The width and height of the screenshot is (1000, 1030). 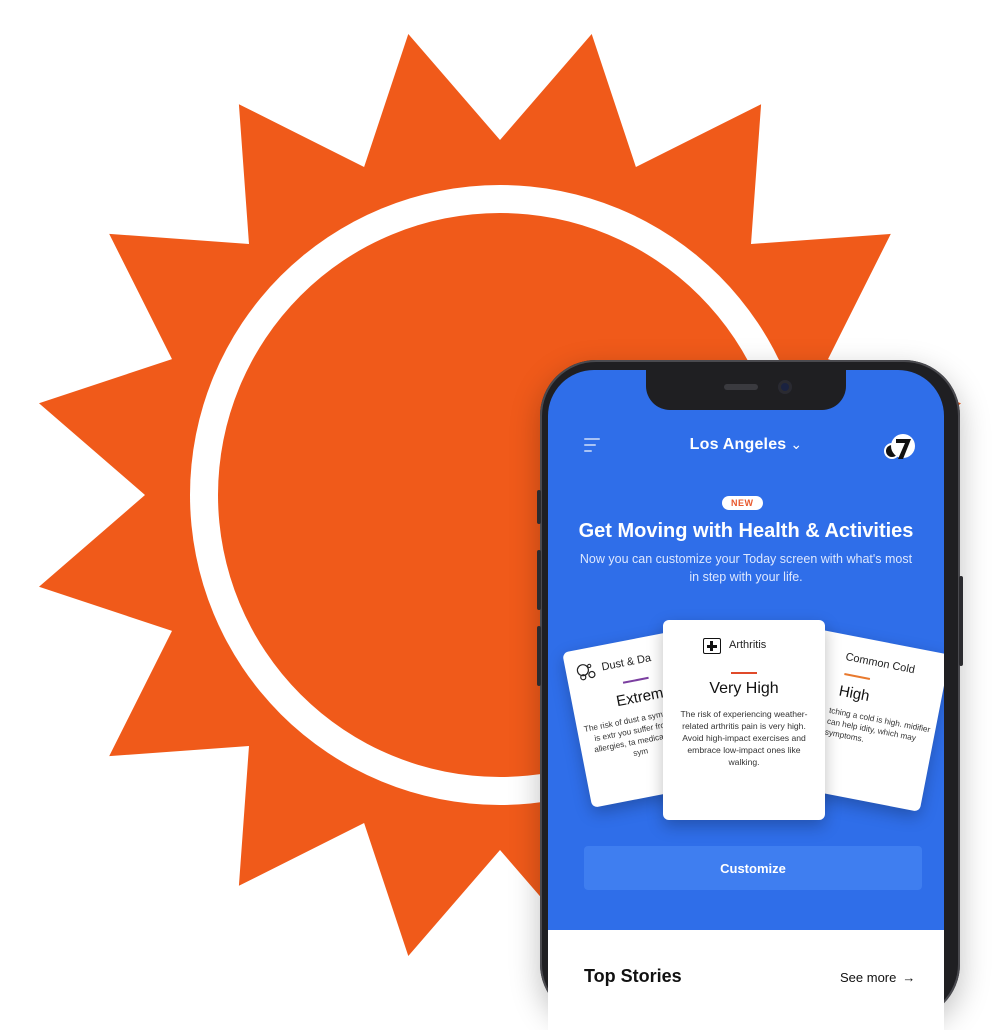 I want to click on see-more-link: See more →, so click(x=877, y=977).